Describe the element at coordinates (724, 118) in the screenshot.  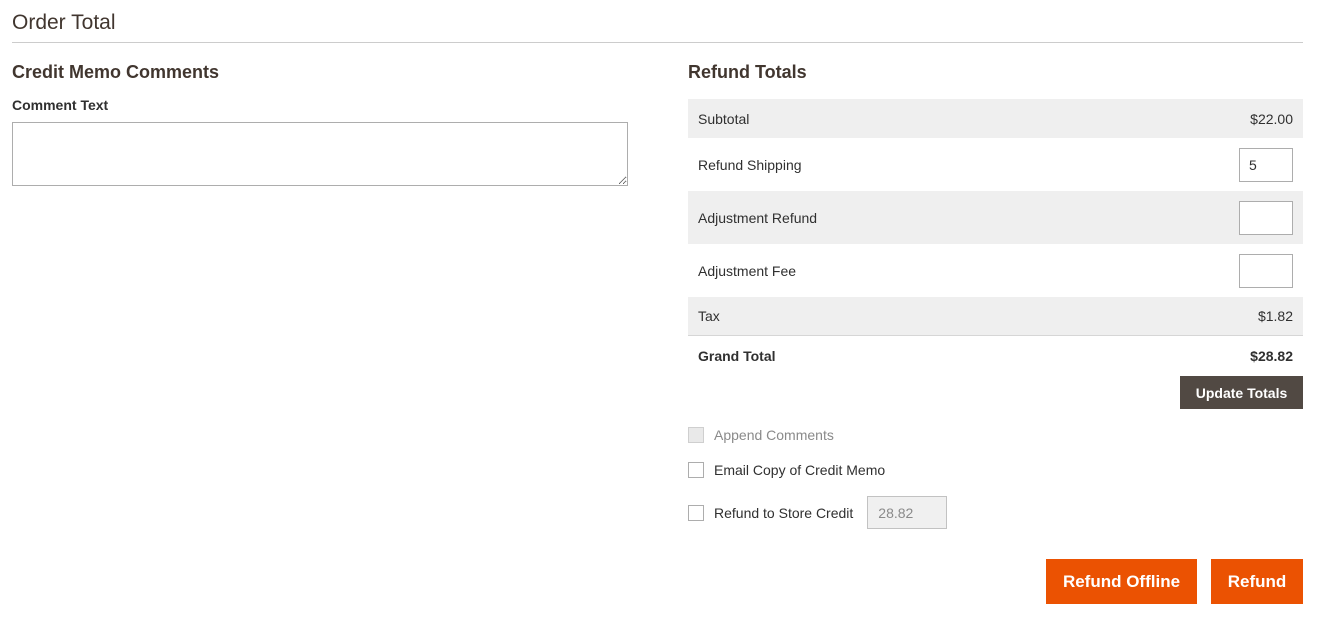
I see `subtotal-label: Subtotal` at that location.